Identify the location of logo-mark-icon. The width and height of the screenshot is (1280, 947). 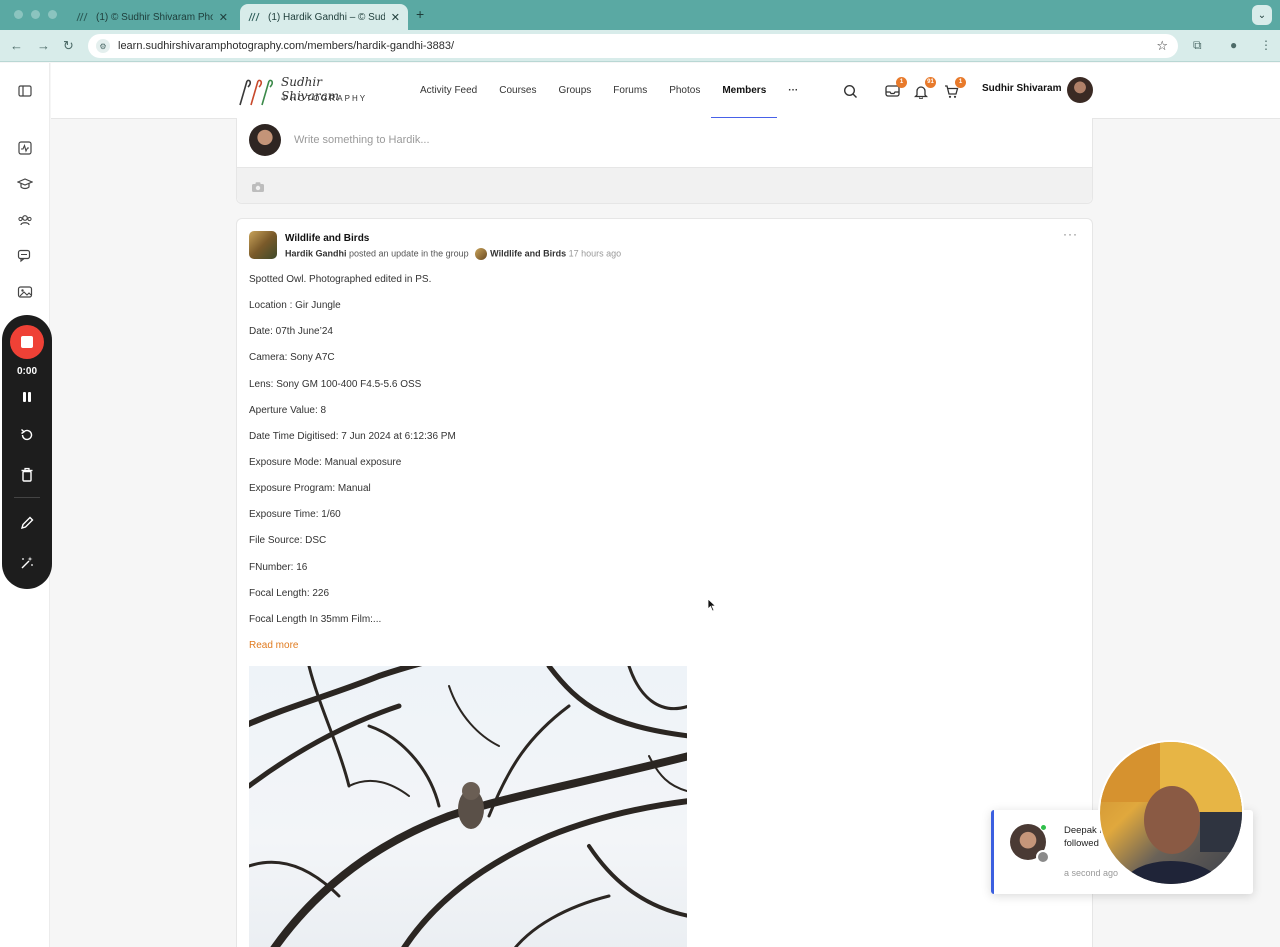
(256, 92).